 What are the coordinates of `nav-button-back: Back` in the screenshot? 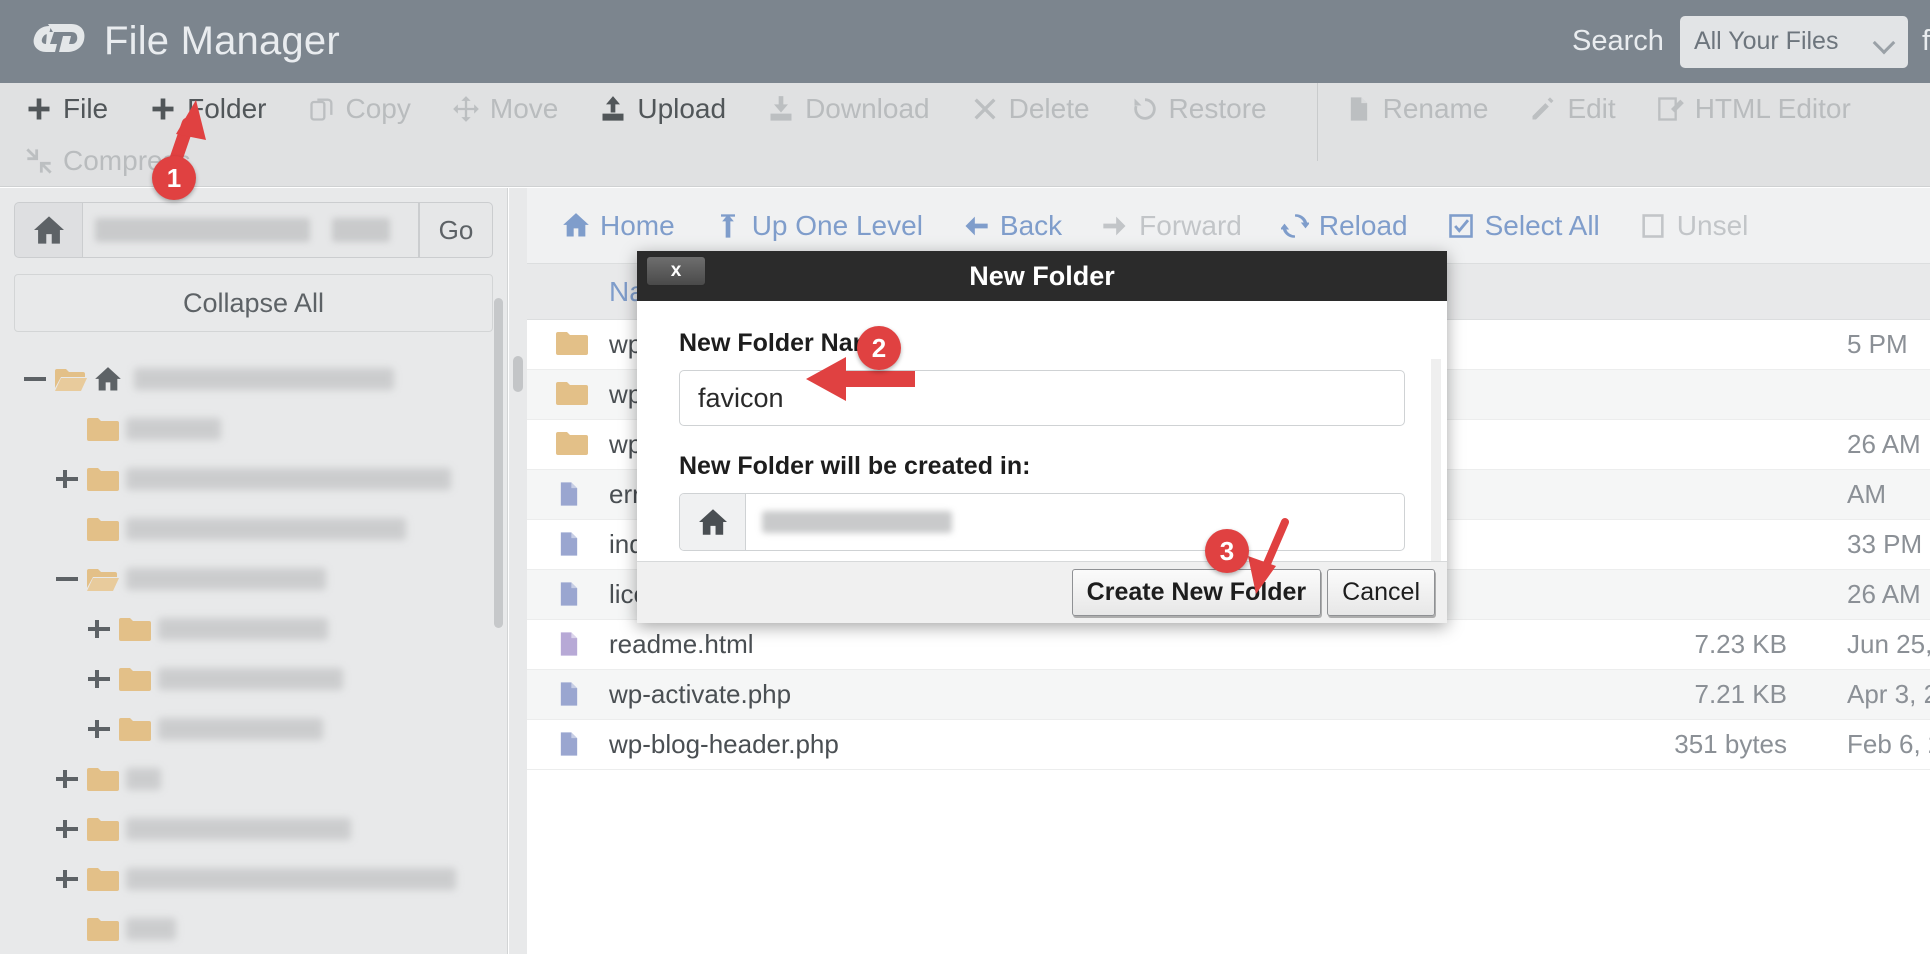 It's located at (1011, 226).